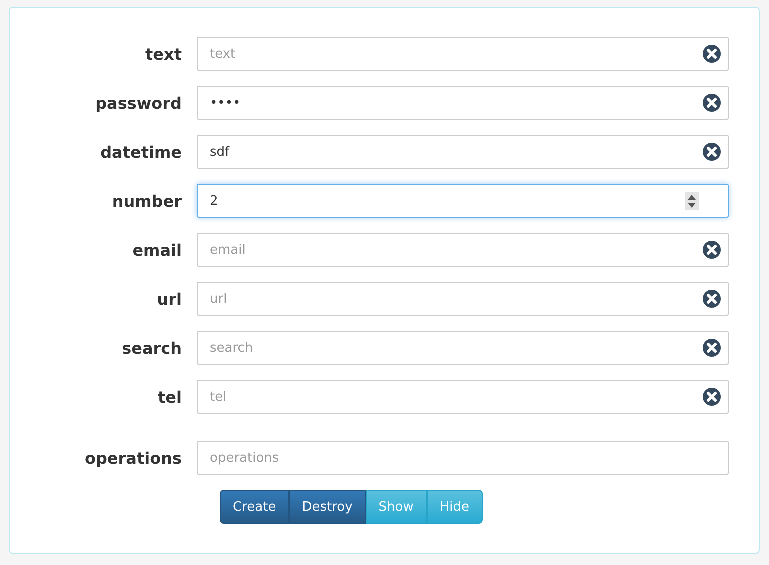 This screenshot has height=565, width=769. Describe the element at coordinates (152, 348) in the screenshot. I see `field-label: search` at that location.